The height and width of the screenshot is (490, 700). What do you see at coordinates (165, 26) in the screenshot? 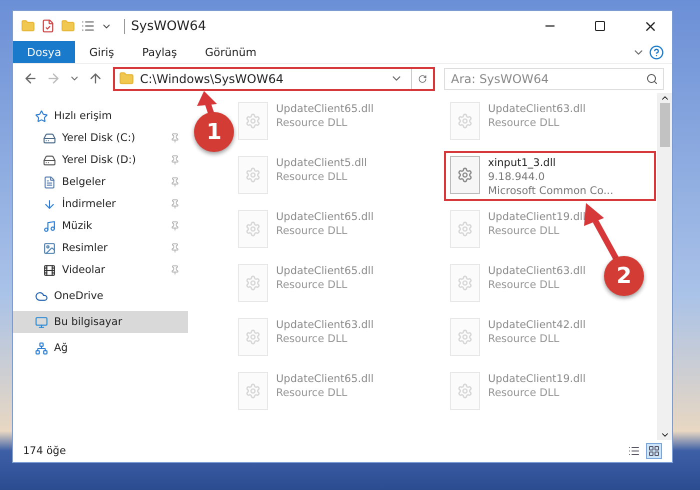
I see `window-title: SysWOW64` at bounding box center [165, 26].